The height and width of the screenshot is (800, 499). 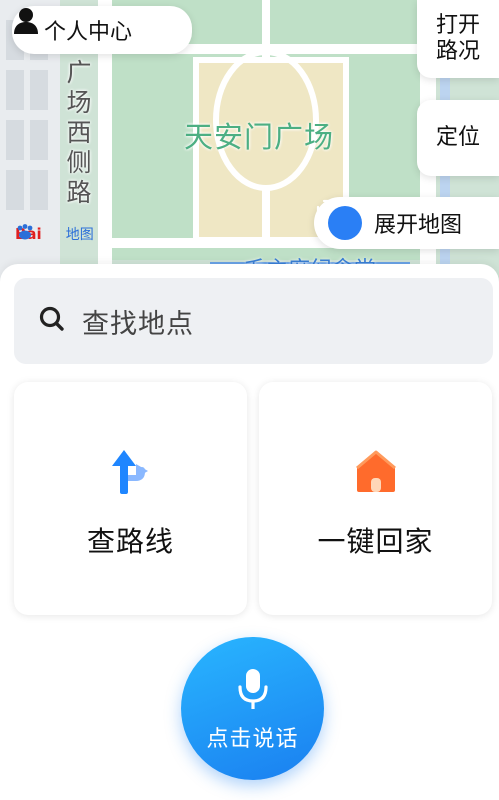 I want to click on voice-input-label: 点击说话, so click(x=252, y=739).